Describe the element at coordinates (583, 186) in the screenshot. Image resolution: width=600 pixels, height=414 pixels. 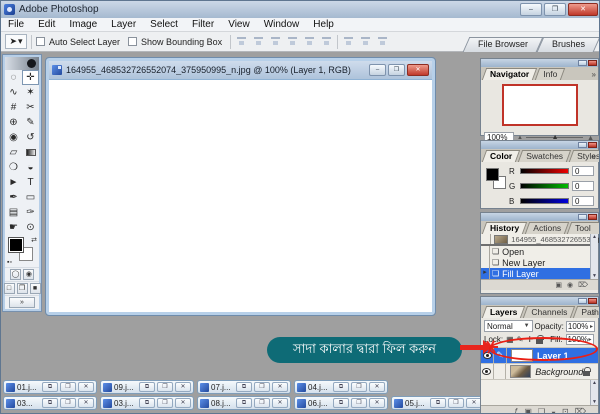
I see `green-value-field: 0` at that location.